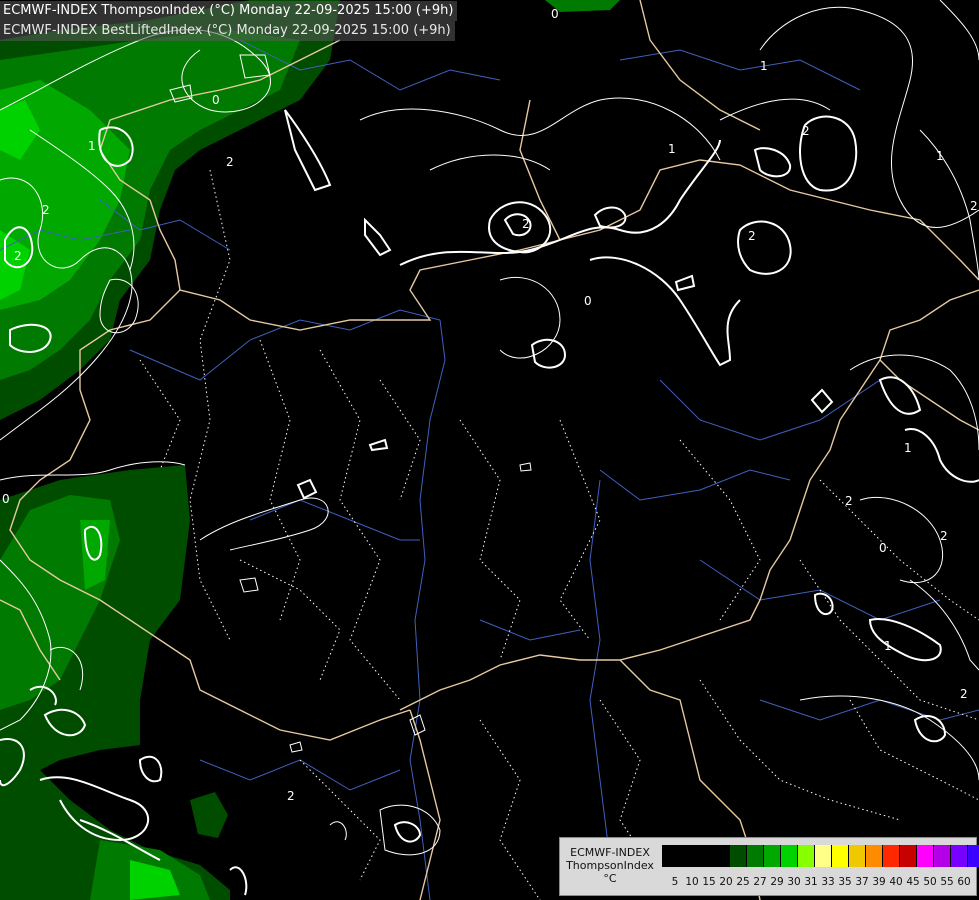 Image resolution: width=979 pixels, height=900 pixels. I want to click on legend-swatches, so click(820, 856).